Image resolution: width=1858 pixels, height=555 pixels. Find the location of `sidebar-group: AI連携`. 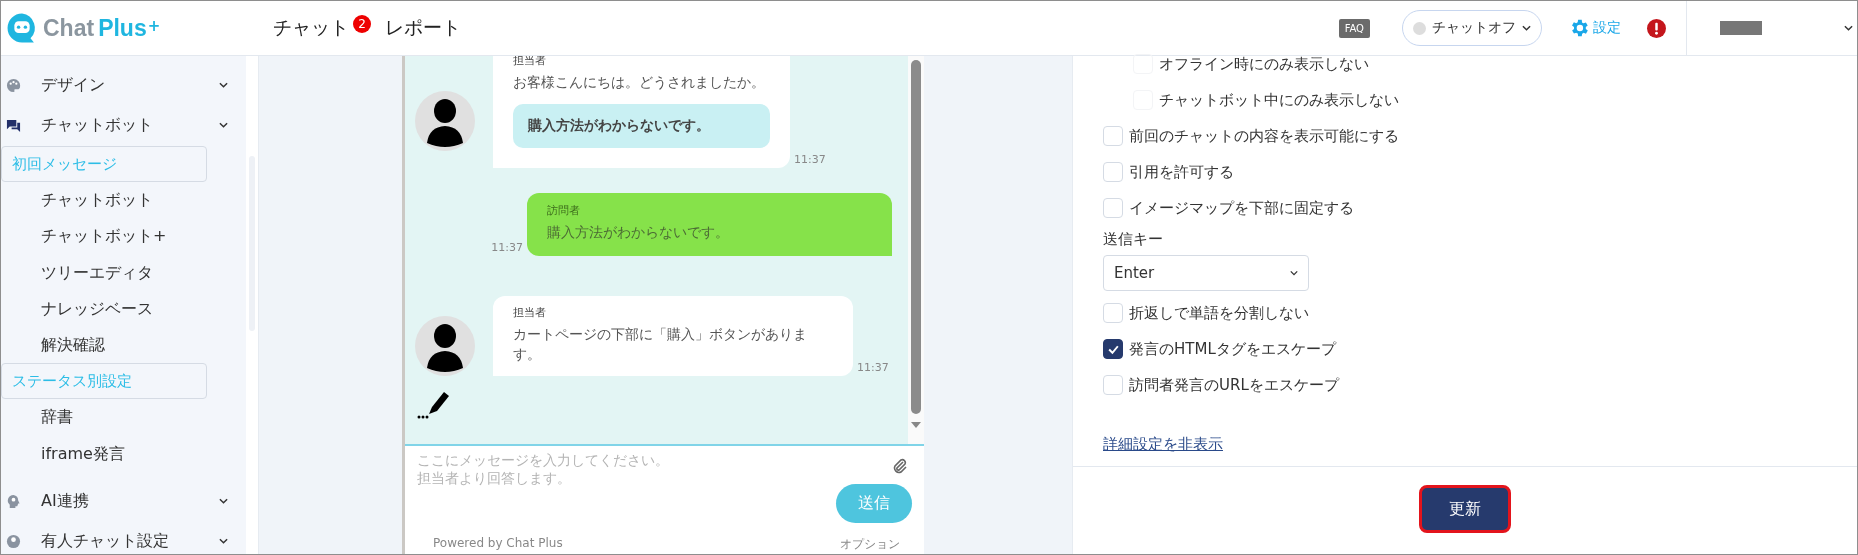

sidebar-group: AI連携 is located at coordinates (123, 501).